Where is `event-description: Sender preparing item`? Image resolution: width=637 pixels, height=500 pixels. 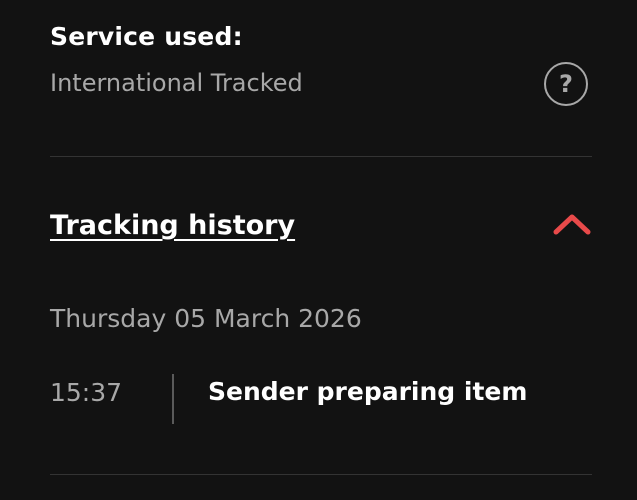
event-description: Sender preparing item is located at coordinates (368, 391).